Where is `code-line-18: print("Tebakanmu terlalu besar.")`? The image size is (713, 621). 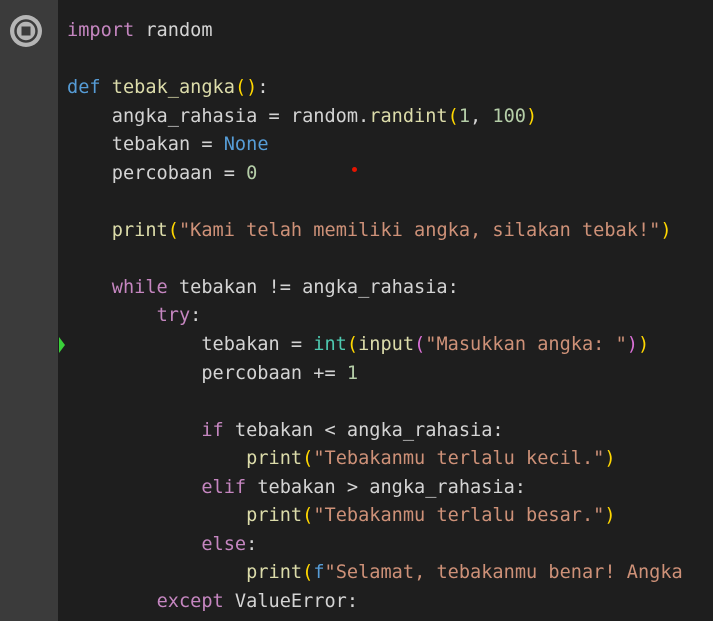
code-line-18: print("Tebakanmu terlalu besar.") is located at coordinates (431, 516).